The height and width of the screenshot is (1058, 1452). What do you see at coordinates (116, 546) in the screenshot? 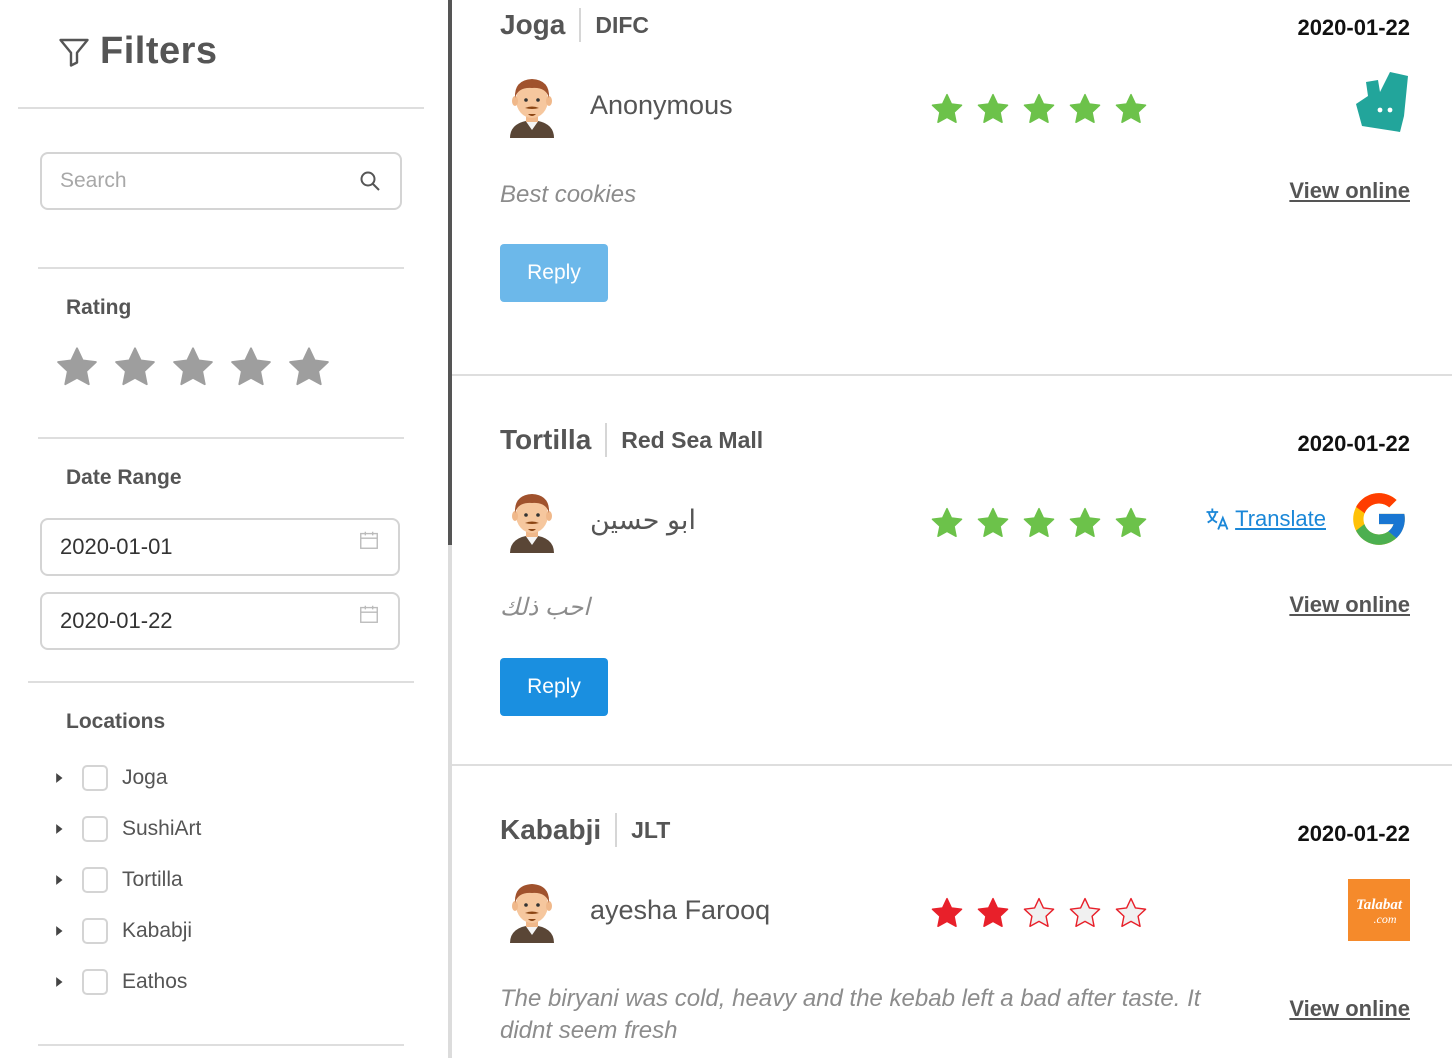
I see `start-date-value: 2020-01-01` at bounding box center [116, 546].